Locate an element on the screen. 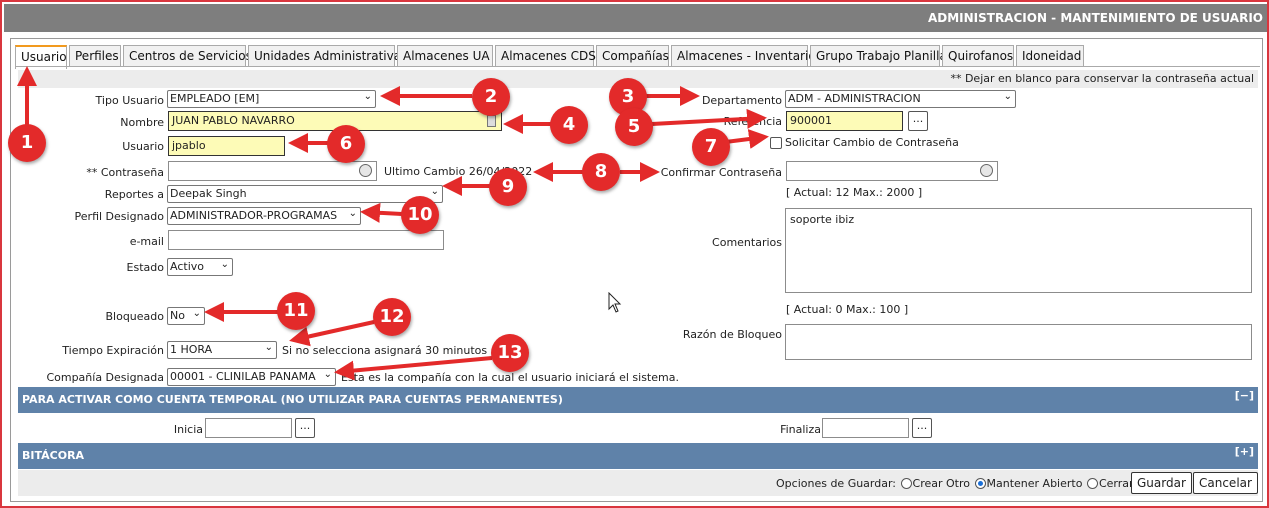 The width and height of the screenshot is (1269, 508). perfil-value: ADMINISTRADOR-PROGRAMAS is located at coordinates (254, 215).